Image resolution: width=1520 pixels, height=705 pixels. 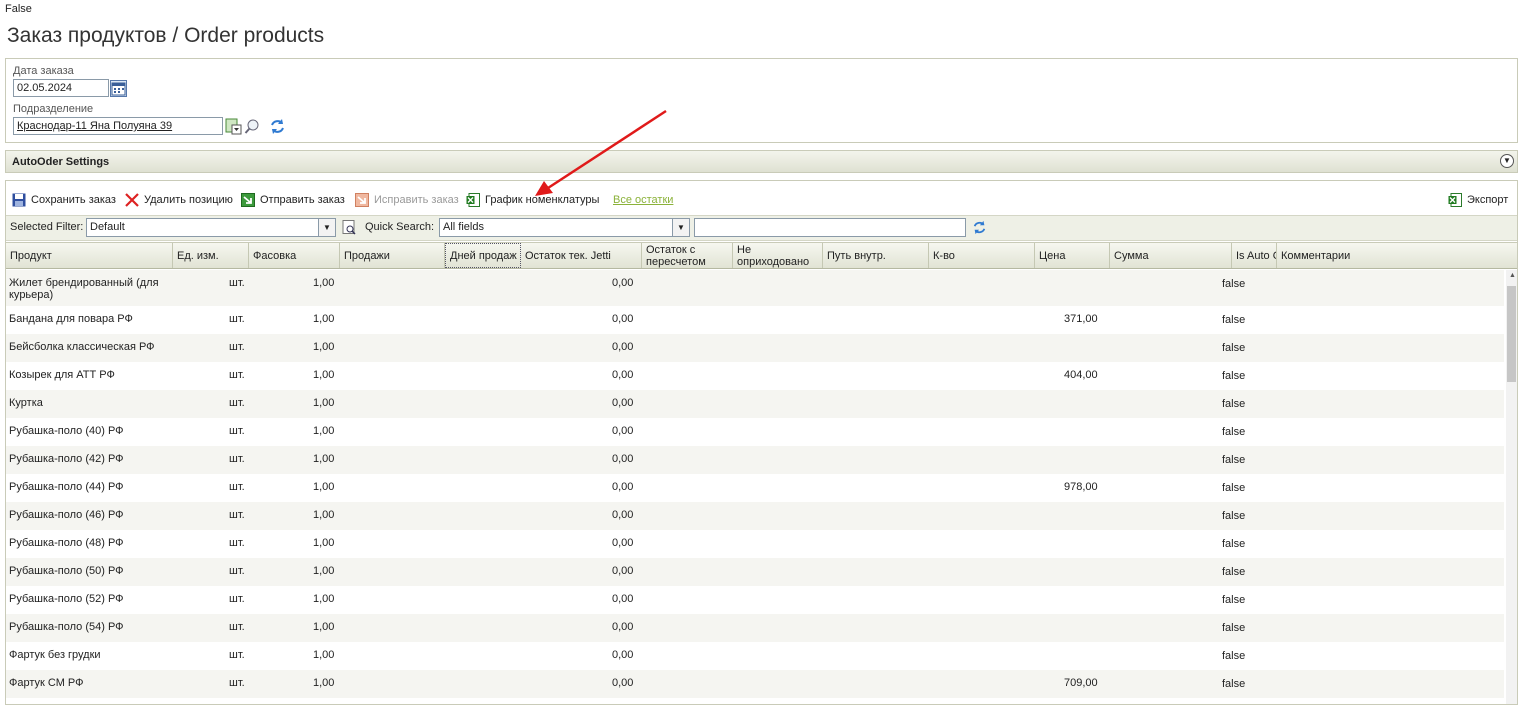 I want to click on cell-product: Рубашка-поло (54) РФ, so click(x=66, y=627).